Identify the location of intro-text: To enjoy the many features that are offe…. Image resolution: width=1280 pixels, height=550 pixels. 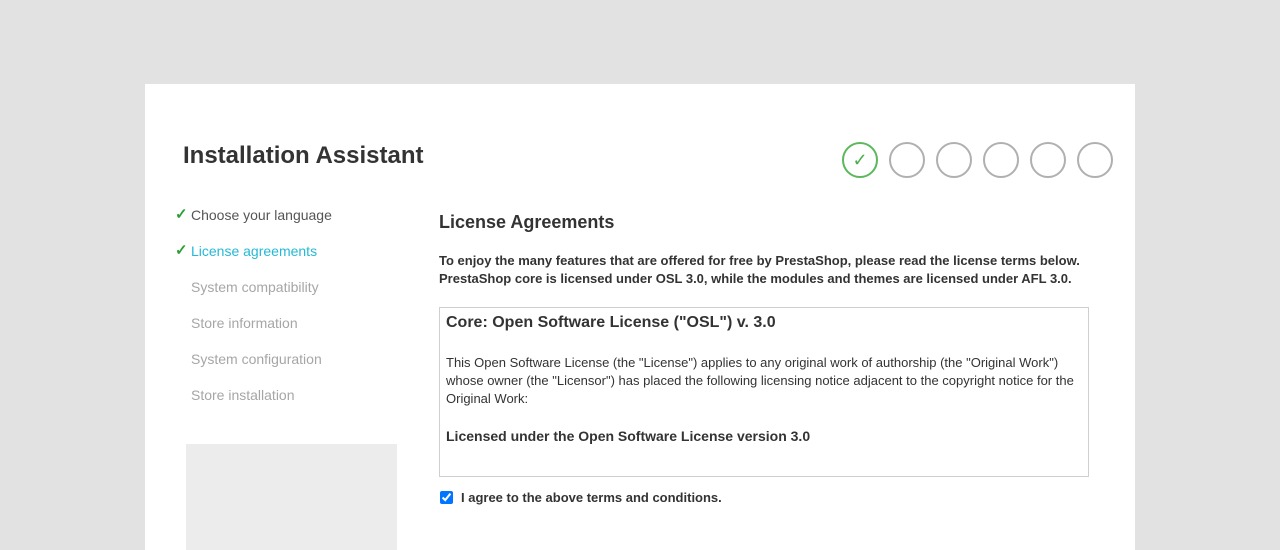
(769, 270).